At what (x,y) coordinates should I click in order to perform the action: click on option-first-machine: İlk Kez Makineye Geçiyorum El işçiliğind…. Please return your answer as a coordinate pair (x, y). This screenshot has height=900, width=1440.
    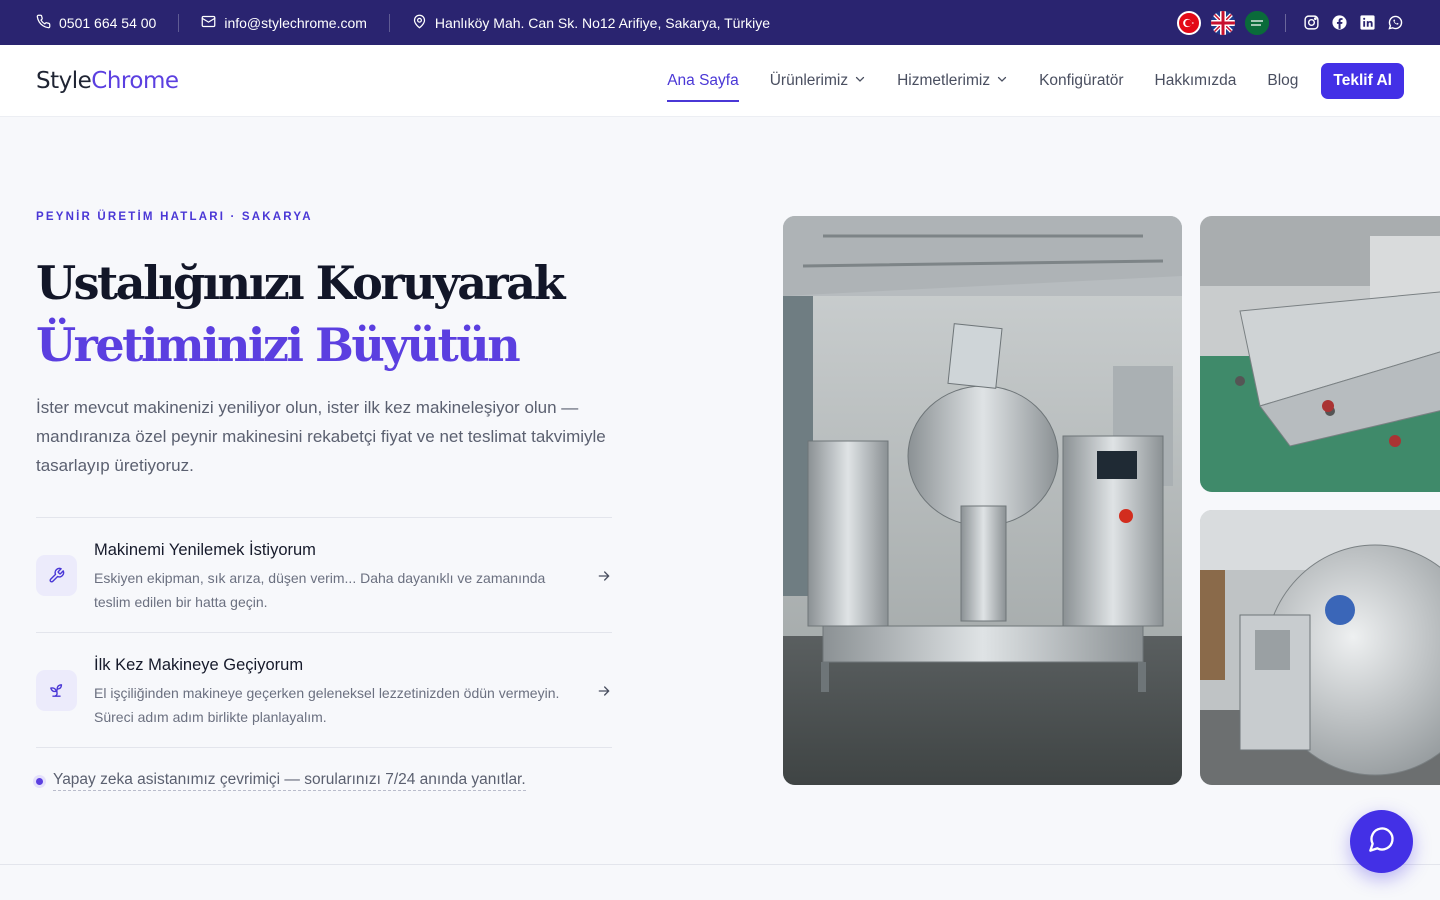
    Looking at the image, I should click on (324, 690).